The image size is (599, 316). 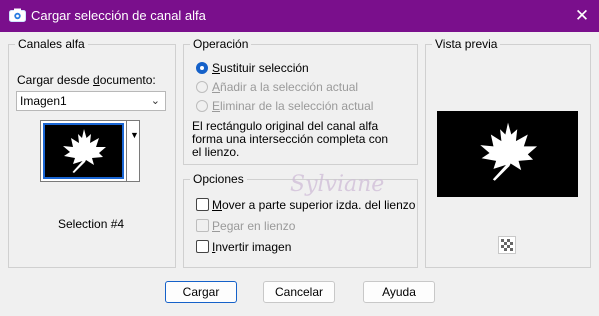 I want to click on cancel-button: Cancelar, so click(x=299, y=292).